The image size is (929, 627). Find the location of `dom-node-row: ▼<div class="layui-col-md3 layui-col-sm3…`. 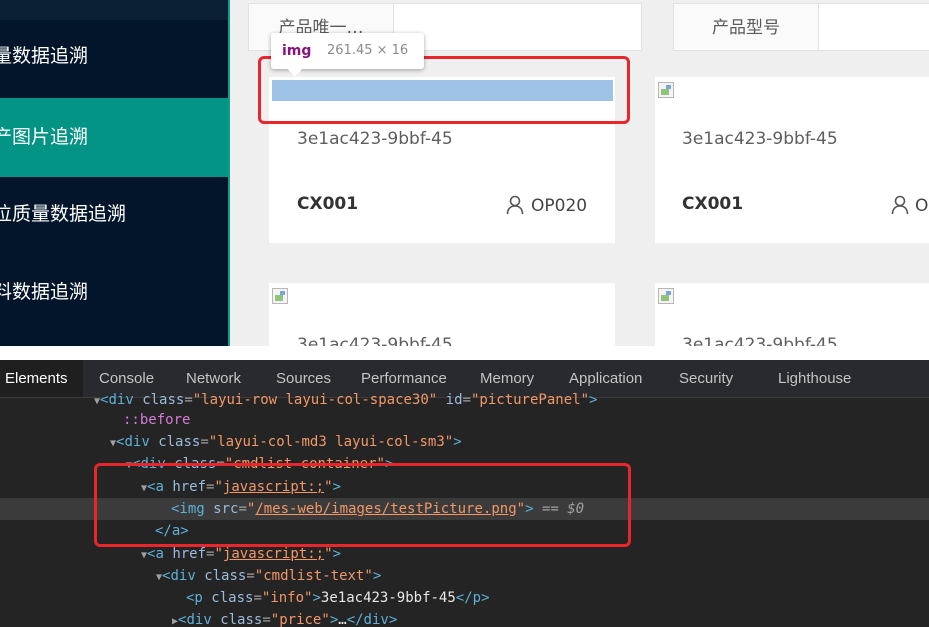

dom-node-row: ▼<div class="layui-col-md3 layui-col-sm3… is located at coordinates (519, 442).